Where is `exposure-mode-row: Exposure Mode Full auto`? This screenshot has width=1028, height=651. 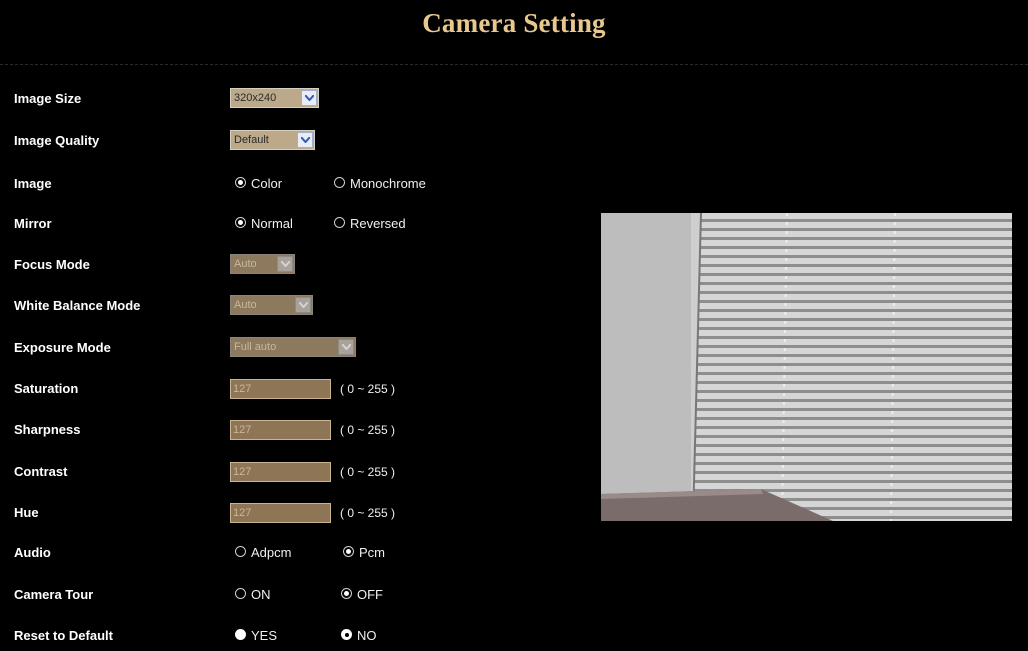
exposure-mode-row: Exposure Mode Full auto is located at coordinates (300, 348).